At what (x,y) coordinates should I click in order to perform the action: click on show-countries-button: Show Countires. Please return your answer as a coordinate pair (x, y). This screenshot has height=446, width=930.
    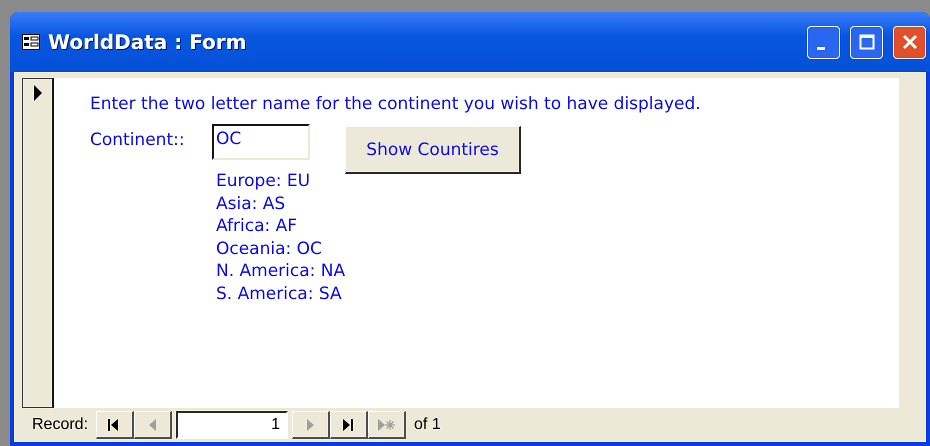
    Looking at the image, I should click on (433, 150).